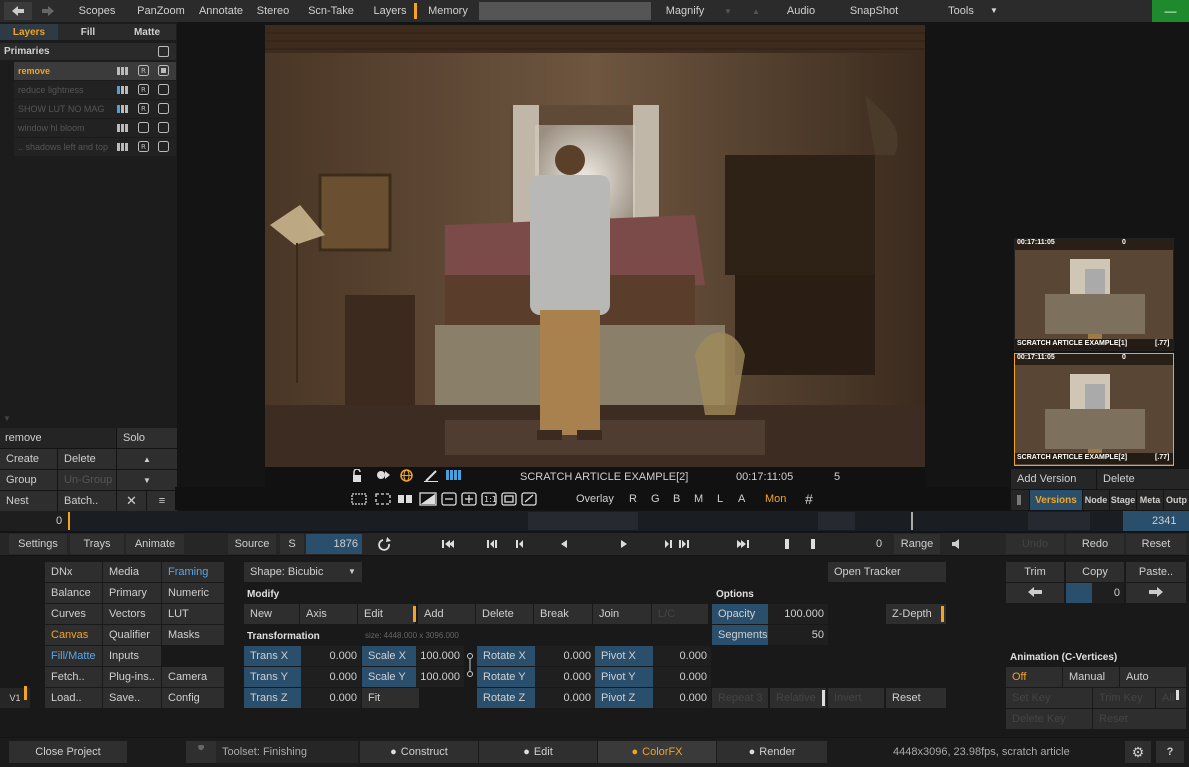 The width and height of the screenshot is (1189, 767). What do you see at coordinates (622, 614) in the screenshot?
I see `modify-join: Join` at bounding box center [622, 614].